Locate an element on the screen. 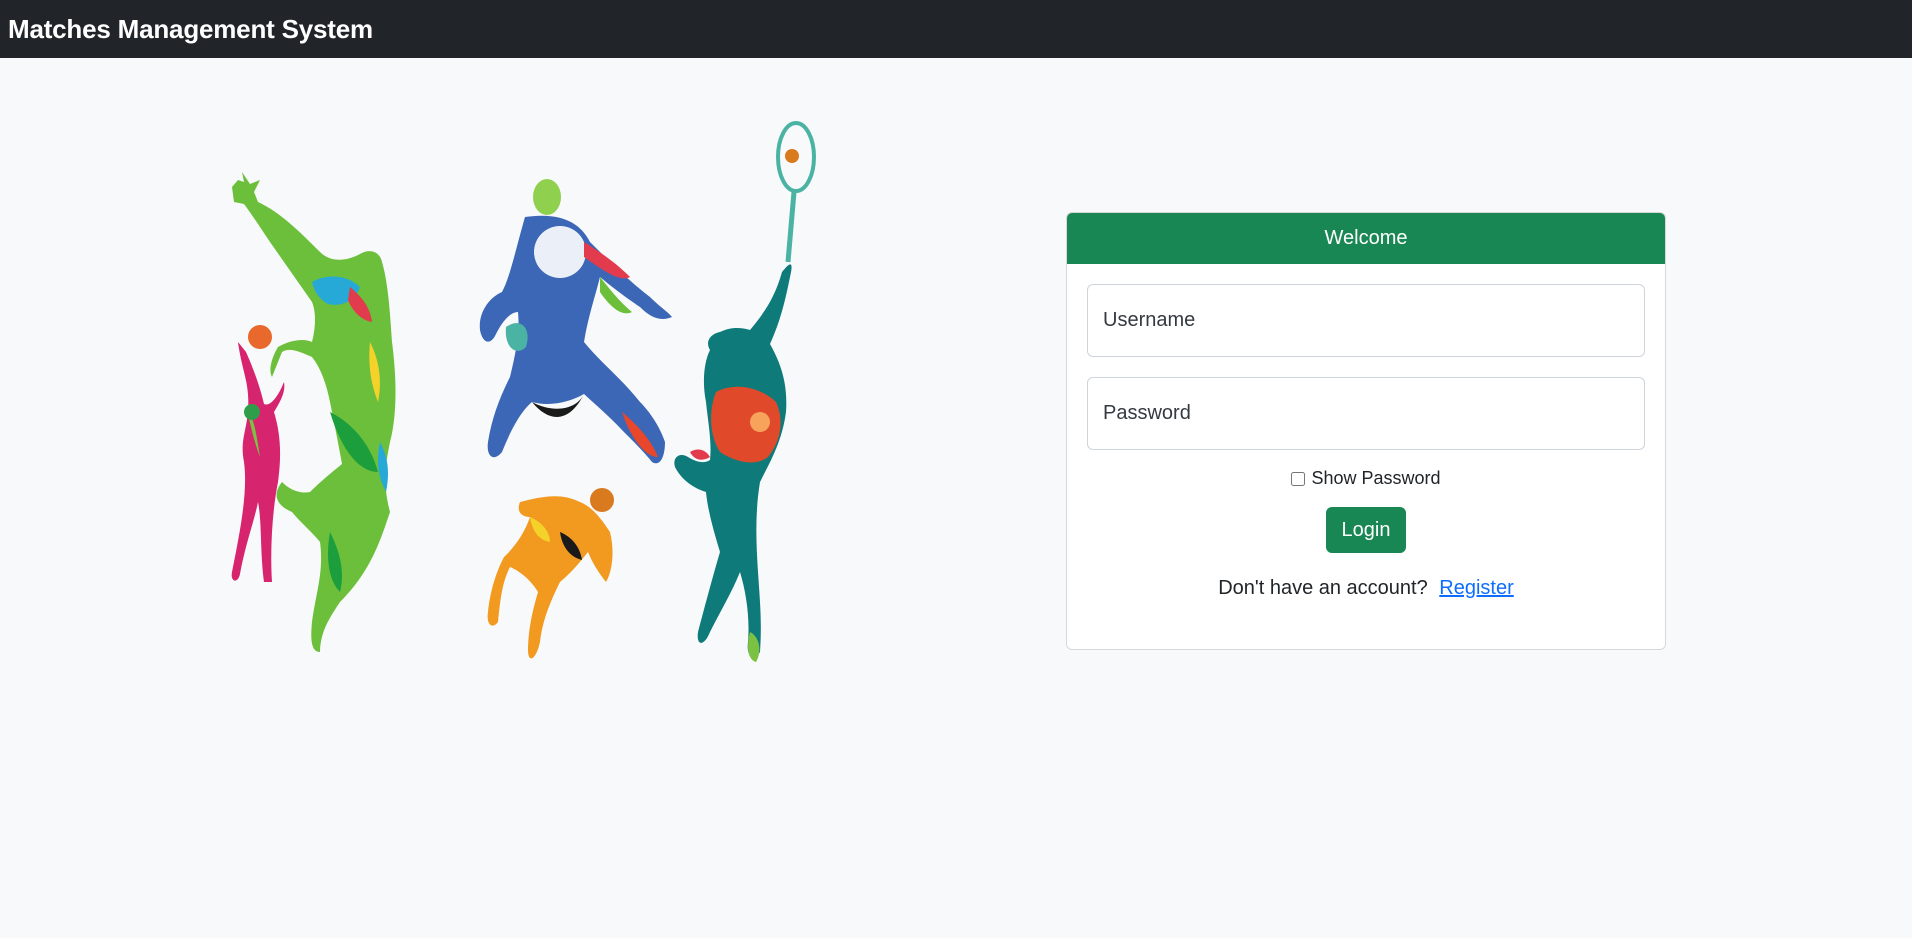 The width and height of the screenshot is (1912, 938). register-prompt-row: Don't have an account? Register is located at coordinates (1366, 588).